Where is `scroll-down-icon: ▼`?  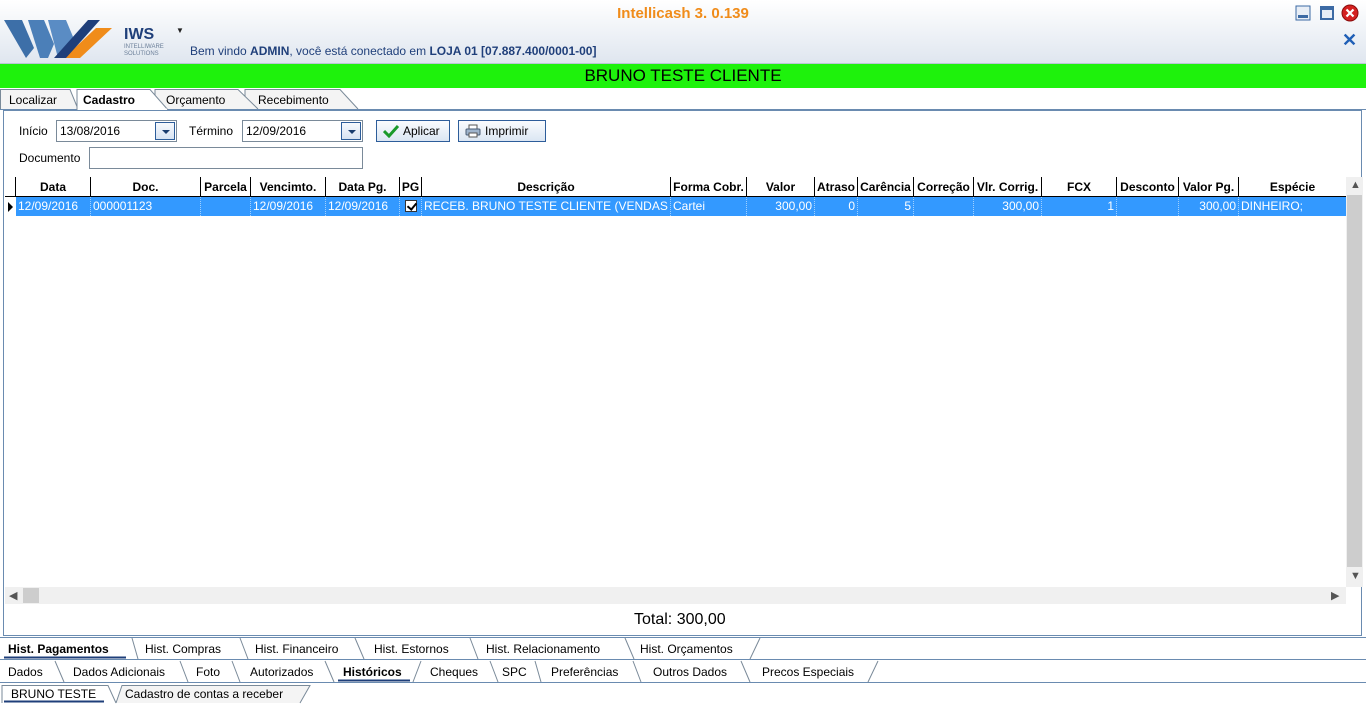
scroll-down-icon: ▼ is located at coordinates (1355, 576).